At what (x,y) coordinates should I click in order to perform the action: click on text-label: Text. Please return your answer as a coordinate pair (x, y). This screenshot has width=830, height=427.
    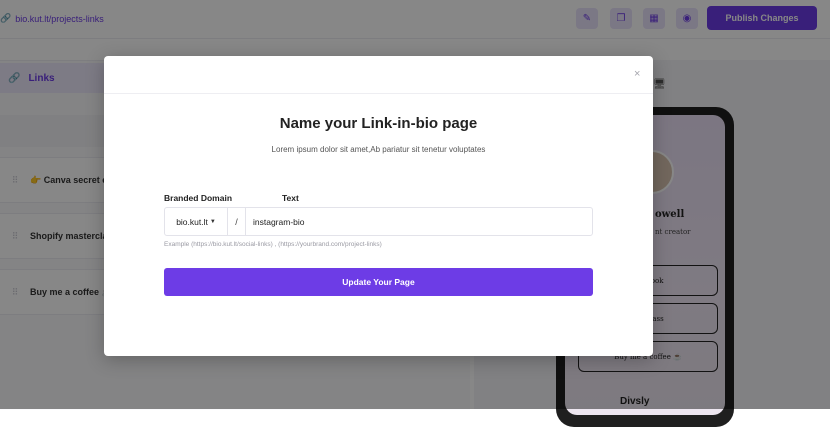
    Looking at the image, I should click on (290, 198).